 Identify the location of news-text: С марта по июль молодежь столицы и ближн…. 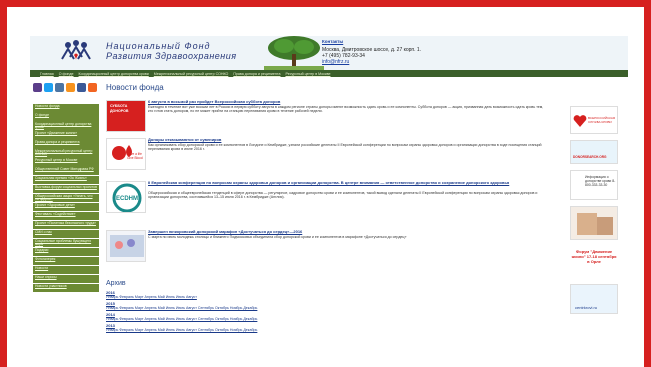
(277, 237).